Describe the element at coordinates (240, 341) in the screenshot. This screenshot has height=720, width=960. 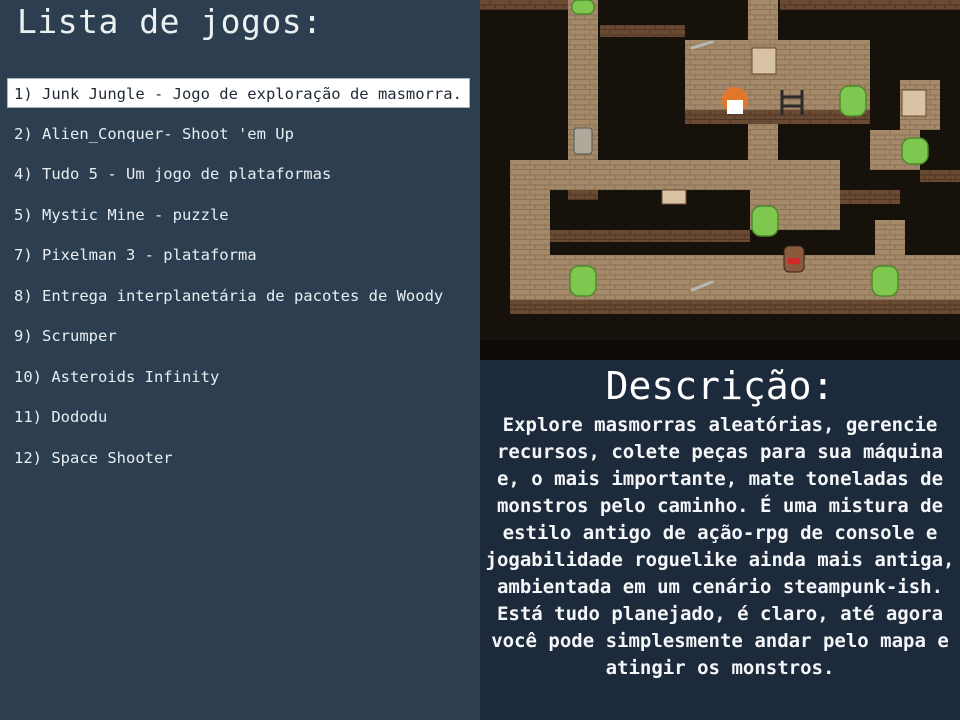
I see `game-list-item: 9) Scrumper` at that location.